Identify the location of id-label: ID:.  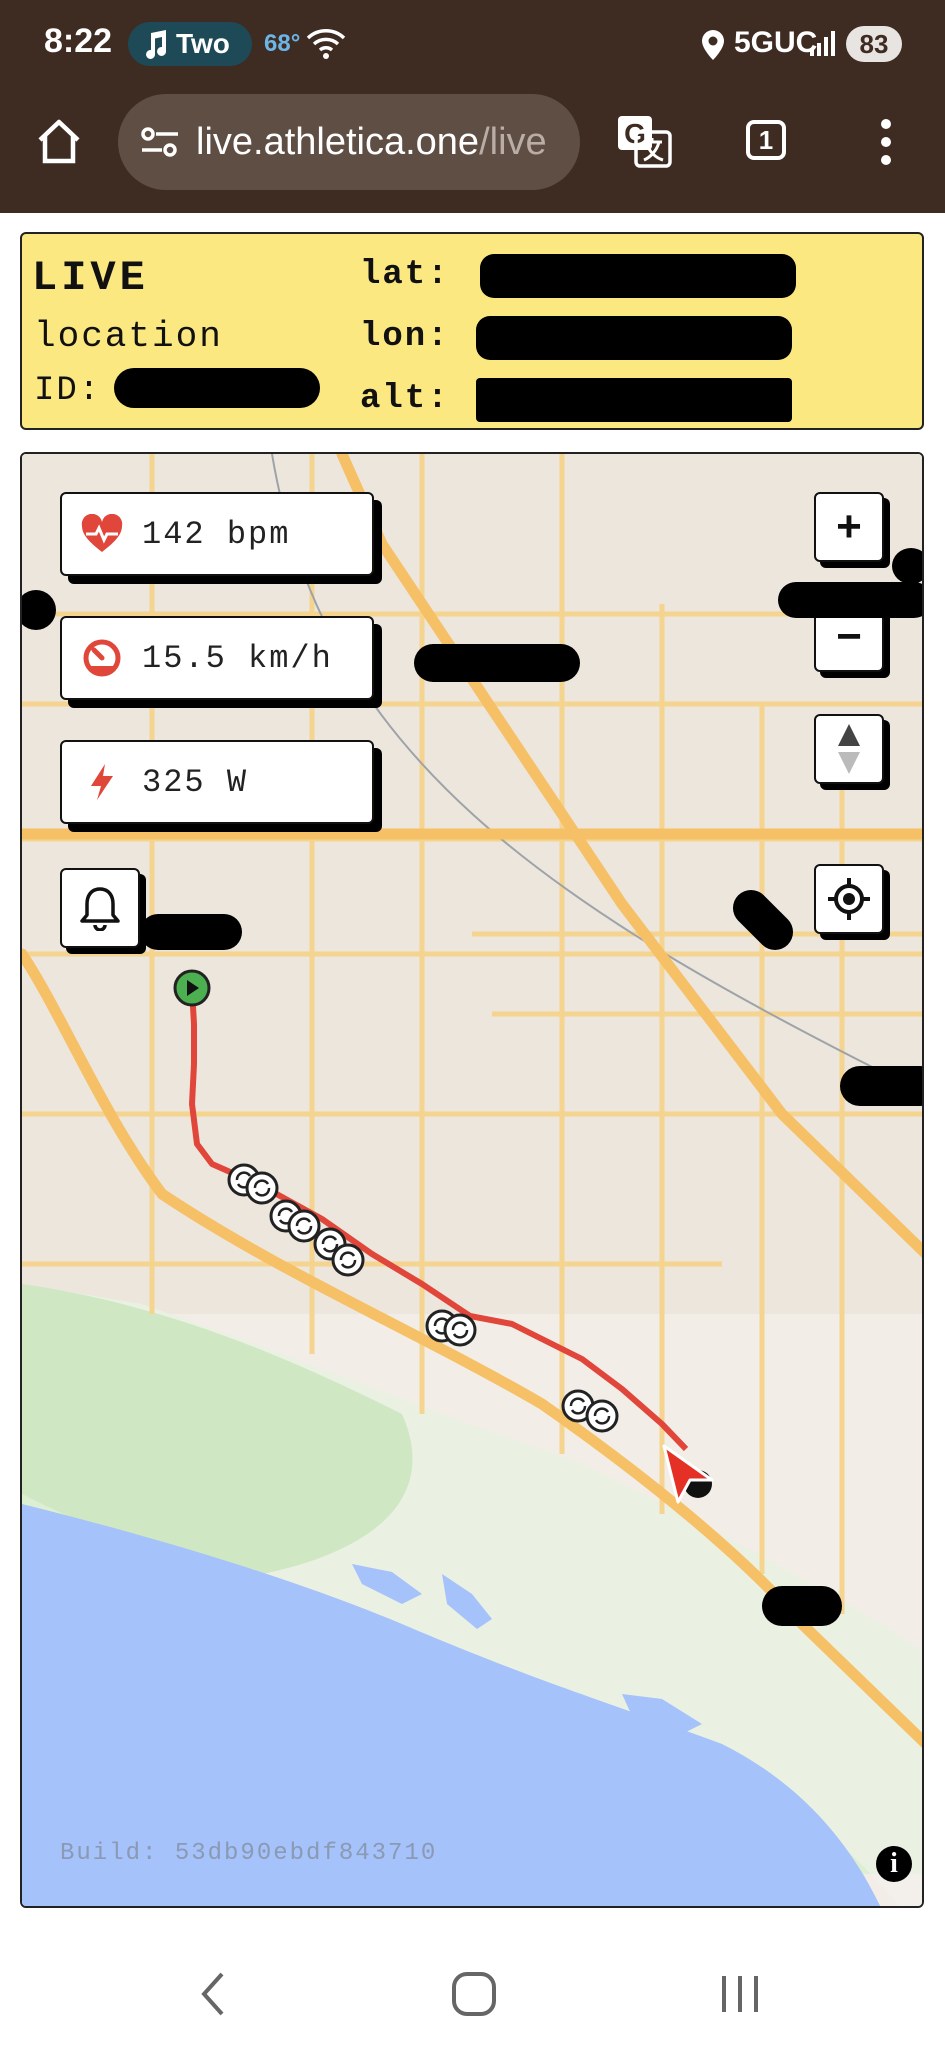
(68, 391).